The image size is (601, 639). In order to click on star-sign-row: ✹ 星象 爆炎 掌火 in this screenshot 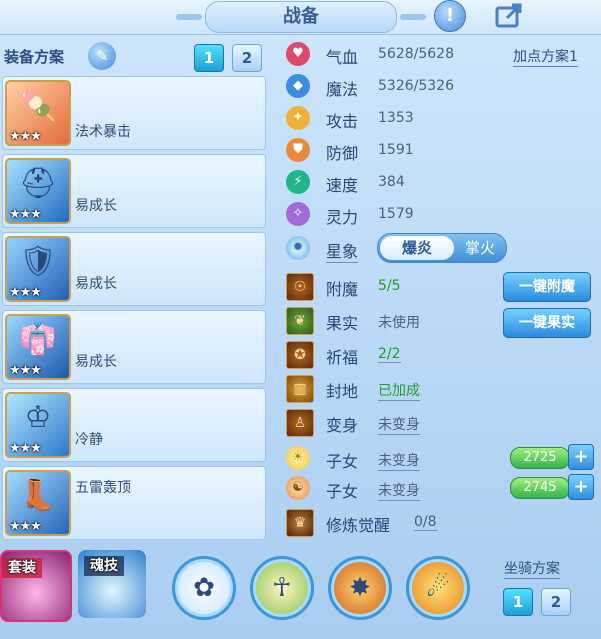, I will do `click(440, 248)`.